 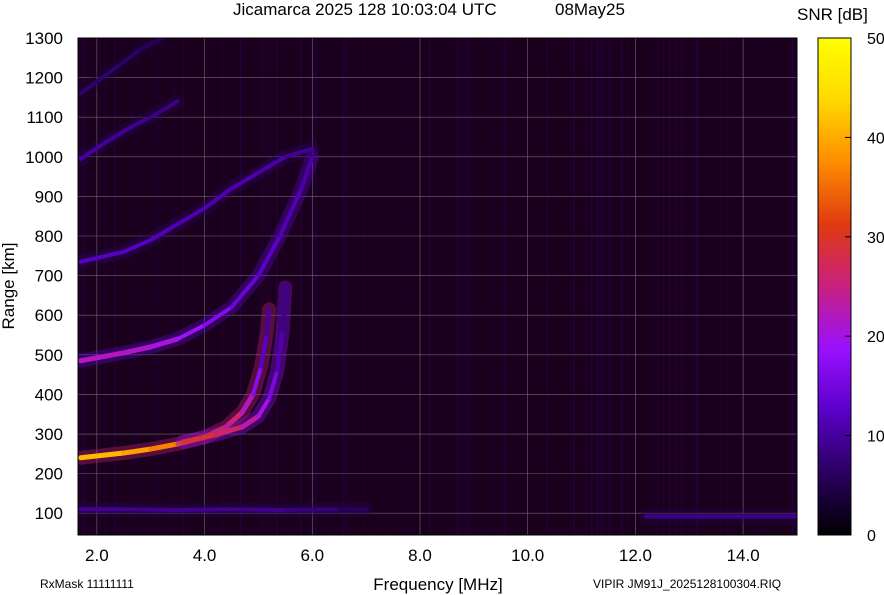 What do you see at coordinates (49, 236) in the screenshot?
I see `y-tick-label: 800` at bounding box center [49, 236].